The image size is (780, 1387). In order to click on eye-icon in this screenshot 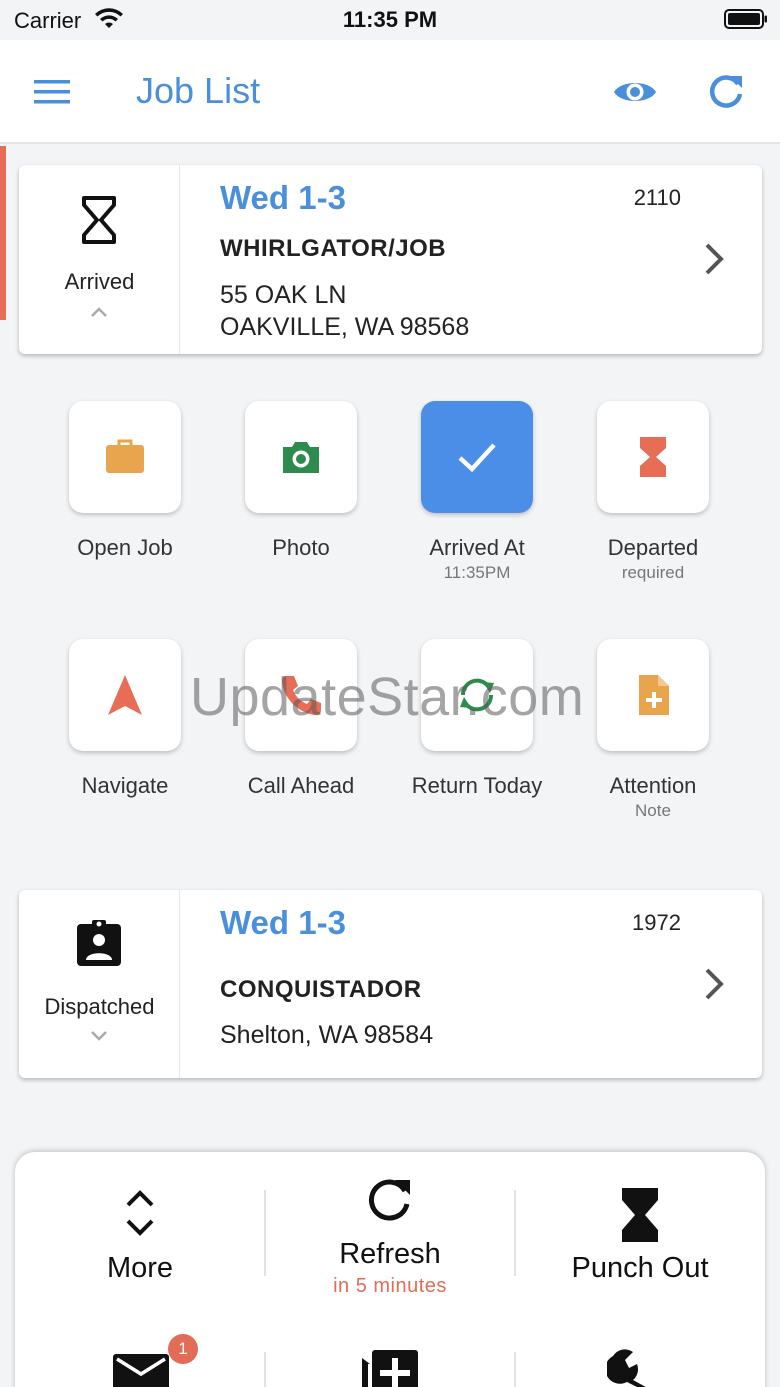, I will do `click(635, 92)`.